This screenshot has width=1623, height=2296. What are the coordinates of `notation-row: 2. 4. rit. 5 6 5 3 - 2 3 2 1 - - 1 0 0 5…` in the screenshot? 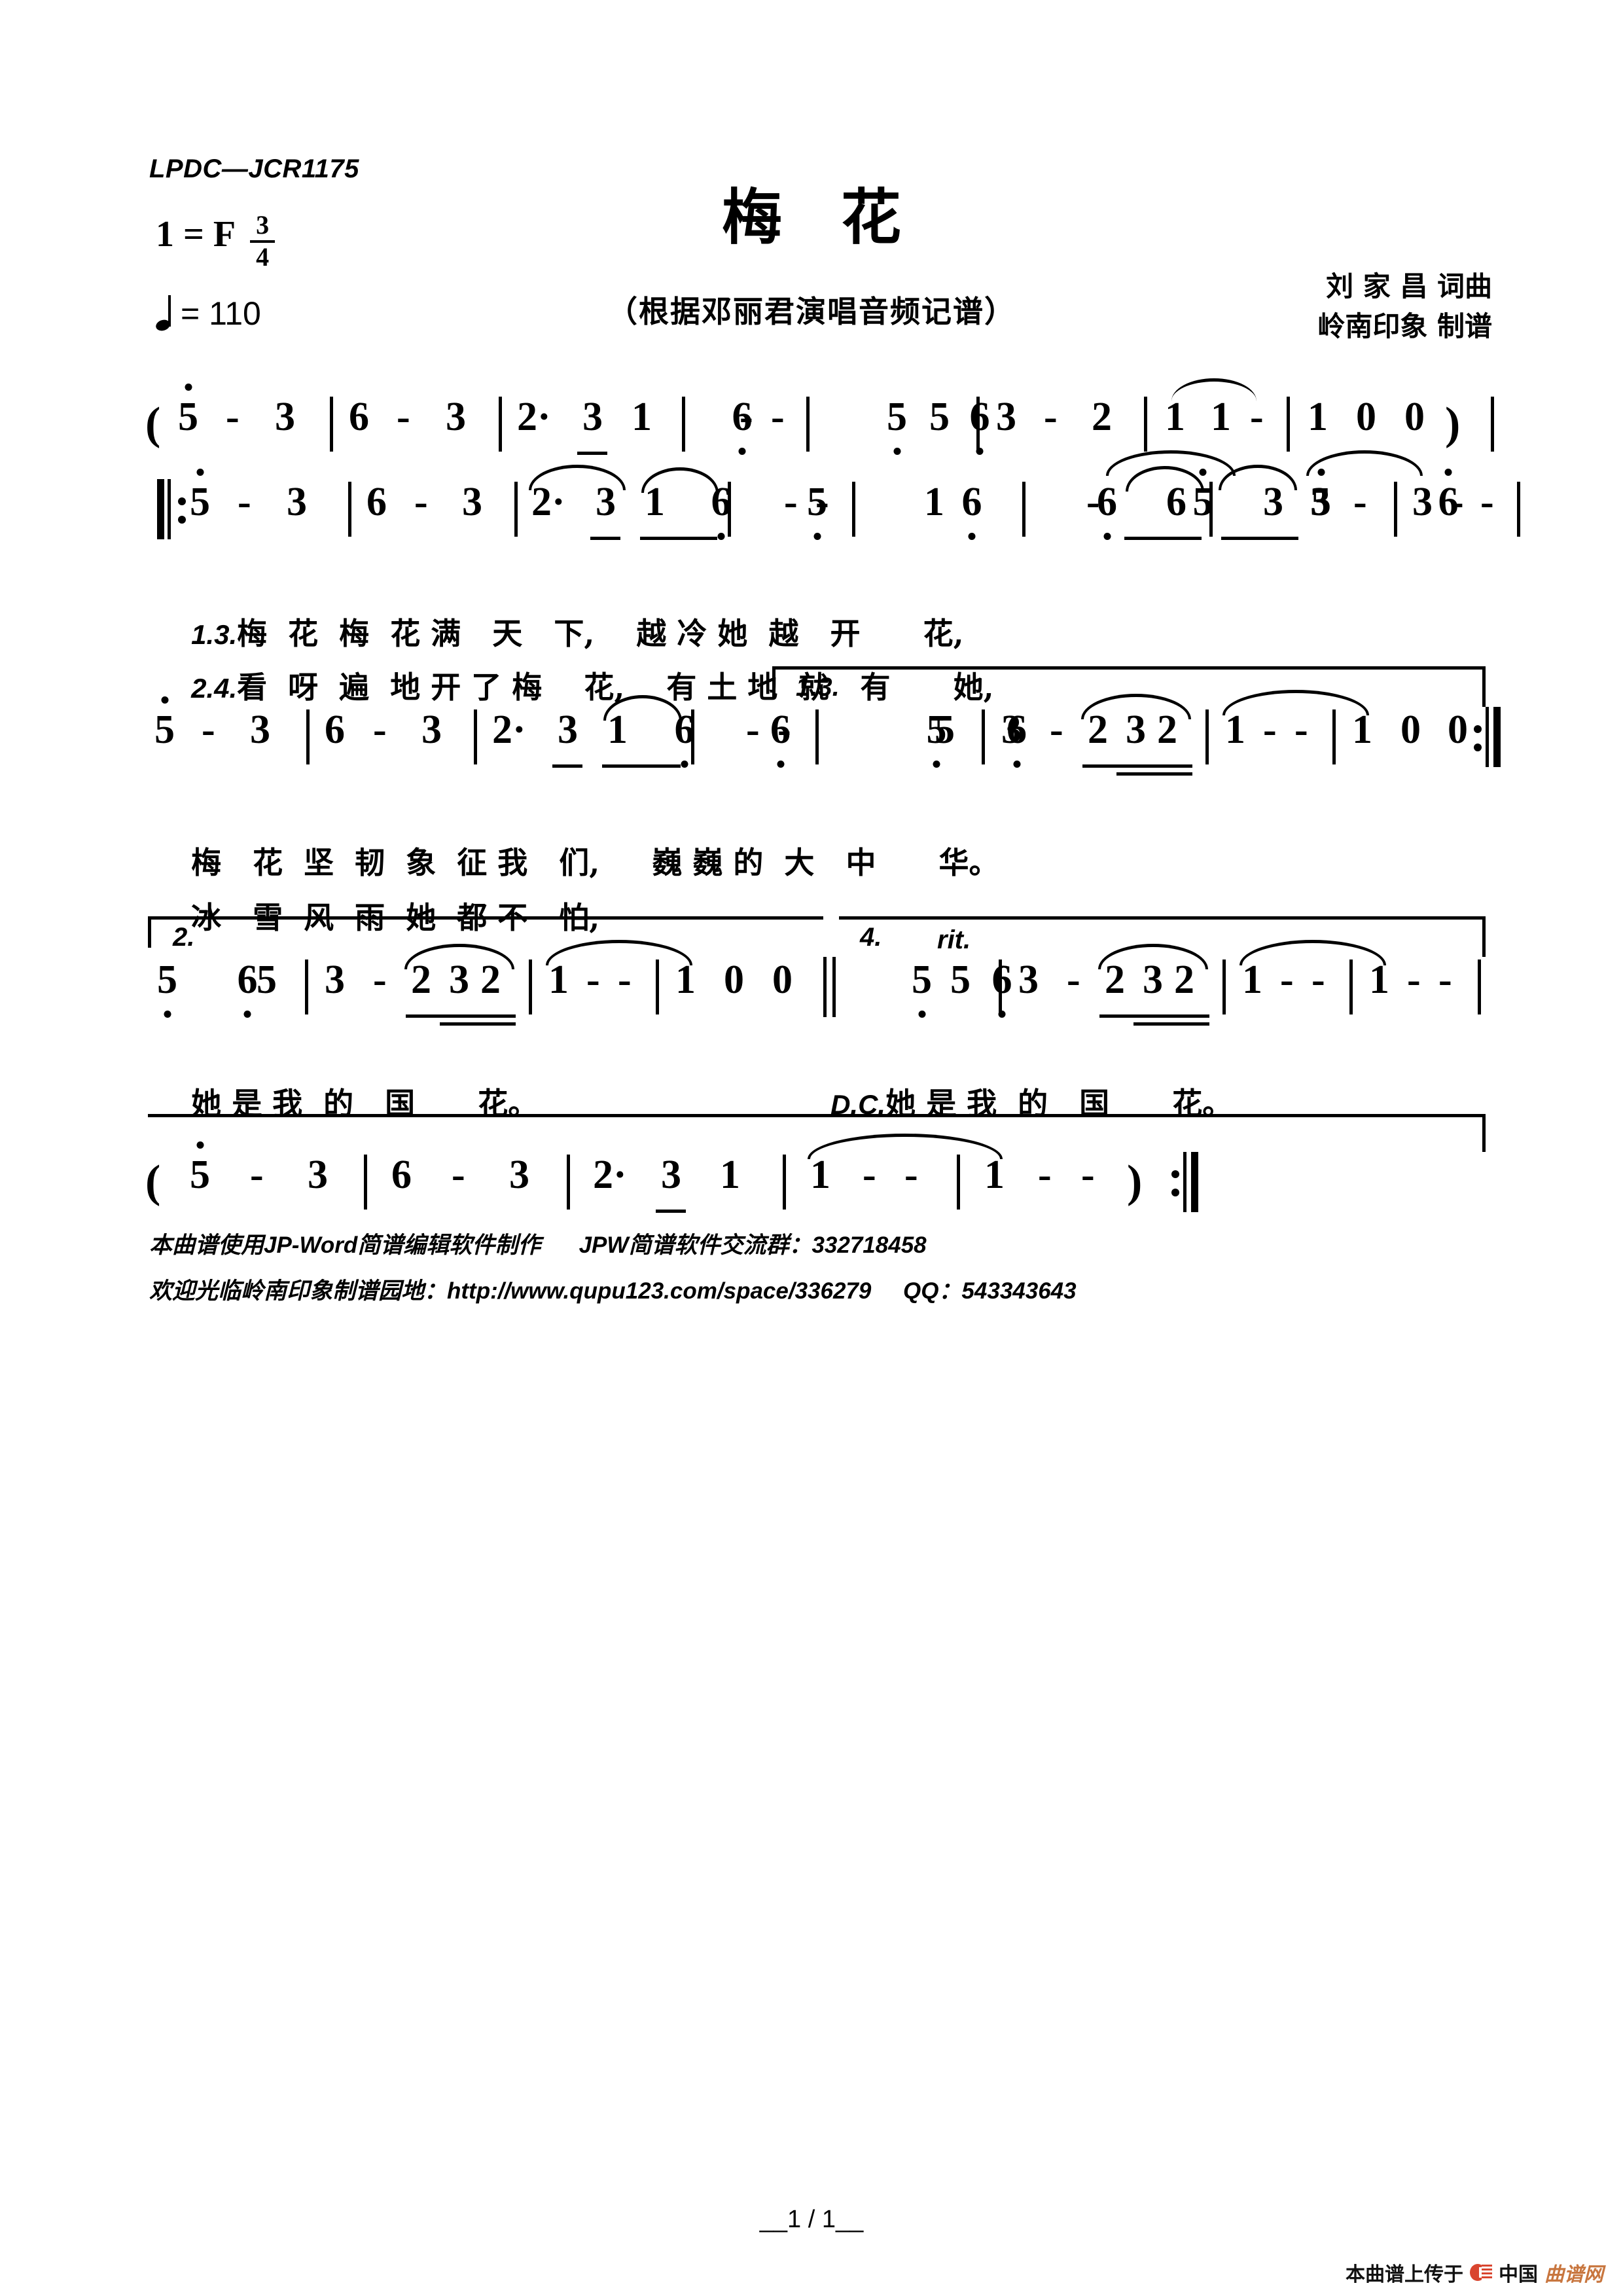 It's located at (811, 971).